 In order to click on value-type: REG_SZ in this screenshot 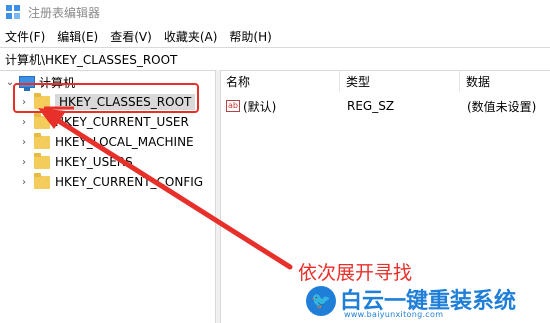, I will do `click(371, 106)`.